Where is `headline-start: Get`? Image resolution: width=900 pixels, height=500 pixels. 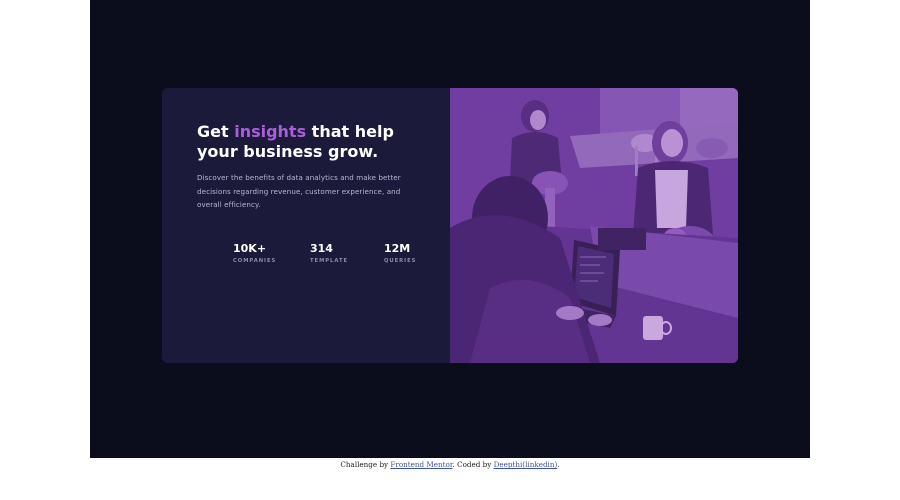 headline-start: Get is located at coordinates (216, 131).